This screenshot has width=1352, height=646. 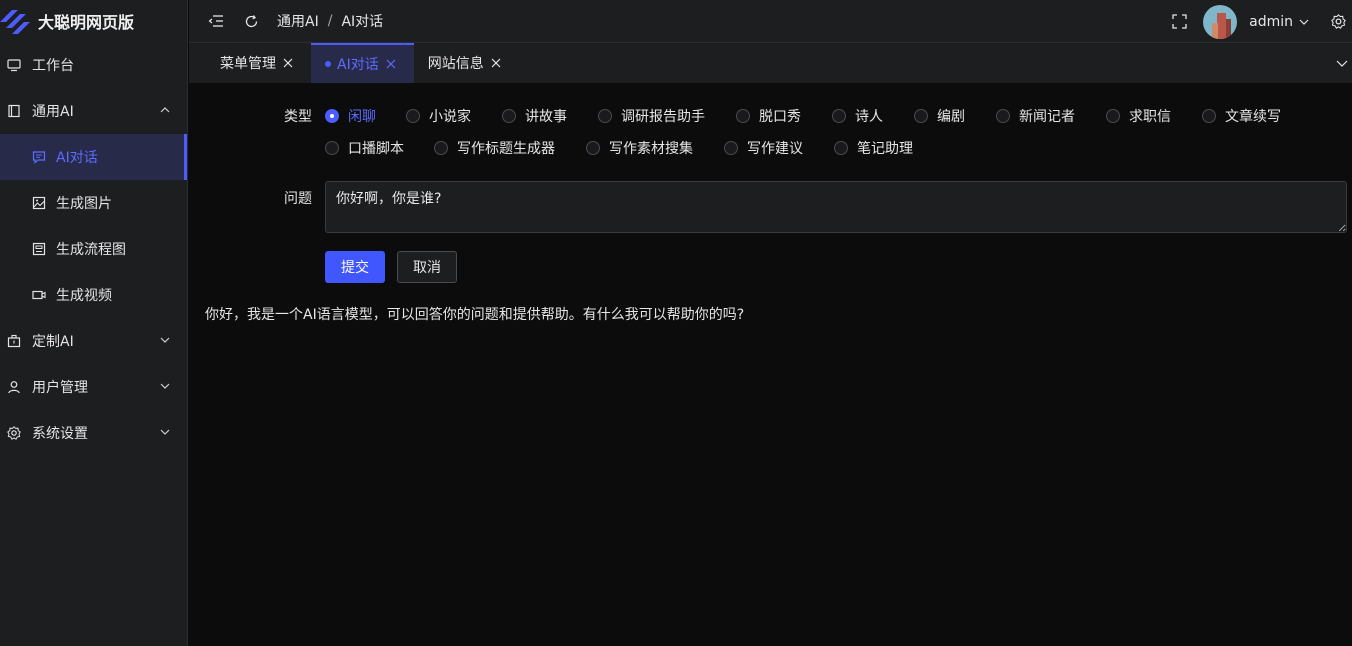 I want to click on radio-research-assistant: 调研报告助手, so click(x=651, y=116).